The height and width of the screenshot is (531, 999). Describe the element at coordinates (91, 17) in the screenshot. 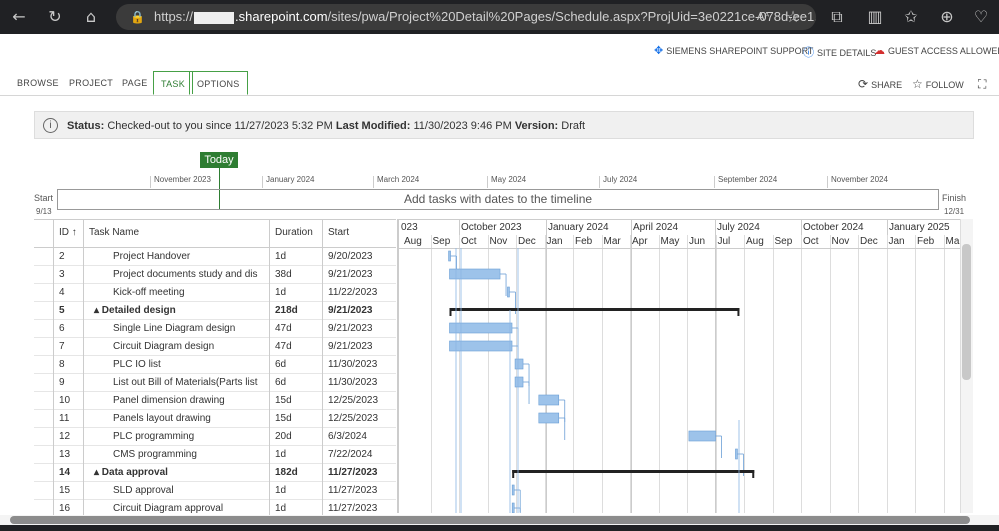

I see `home-icon: ⌂` at that location.